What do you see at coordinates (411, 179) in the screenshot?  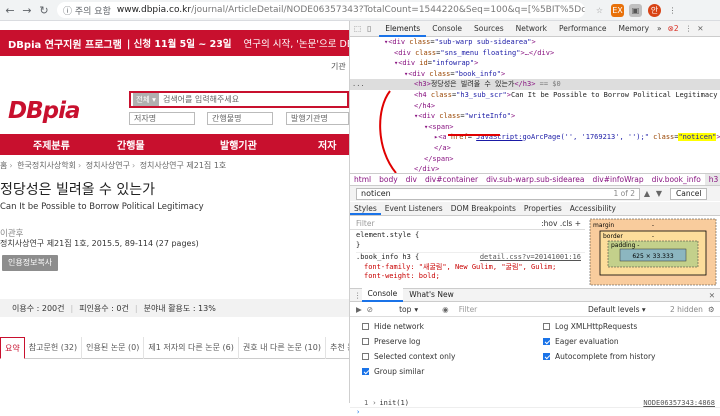 I see `dom-breadcrumb-item: div` at bounding box center [411, 179].